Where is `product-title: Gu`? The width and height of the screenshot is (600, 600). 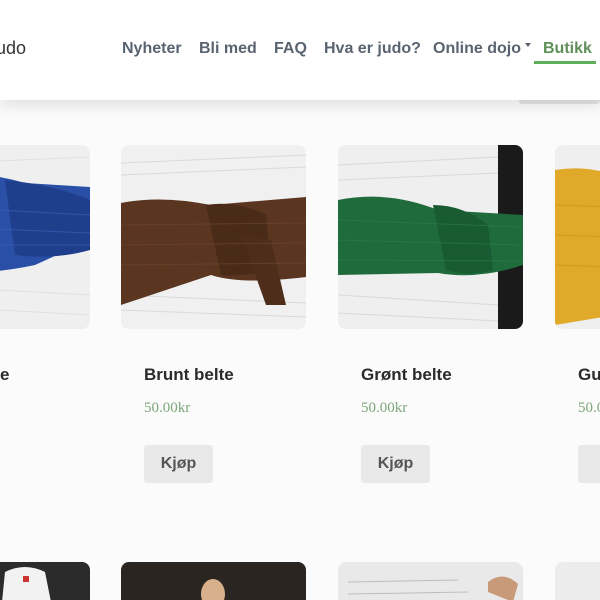
product-title: Gu is located at coordinates (589, 375).